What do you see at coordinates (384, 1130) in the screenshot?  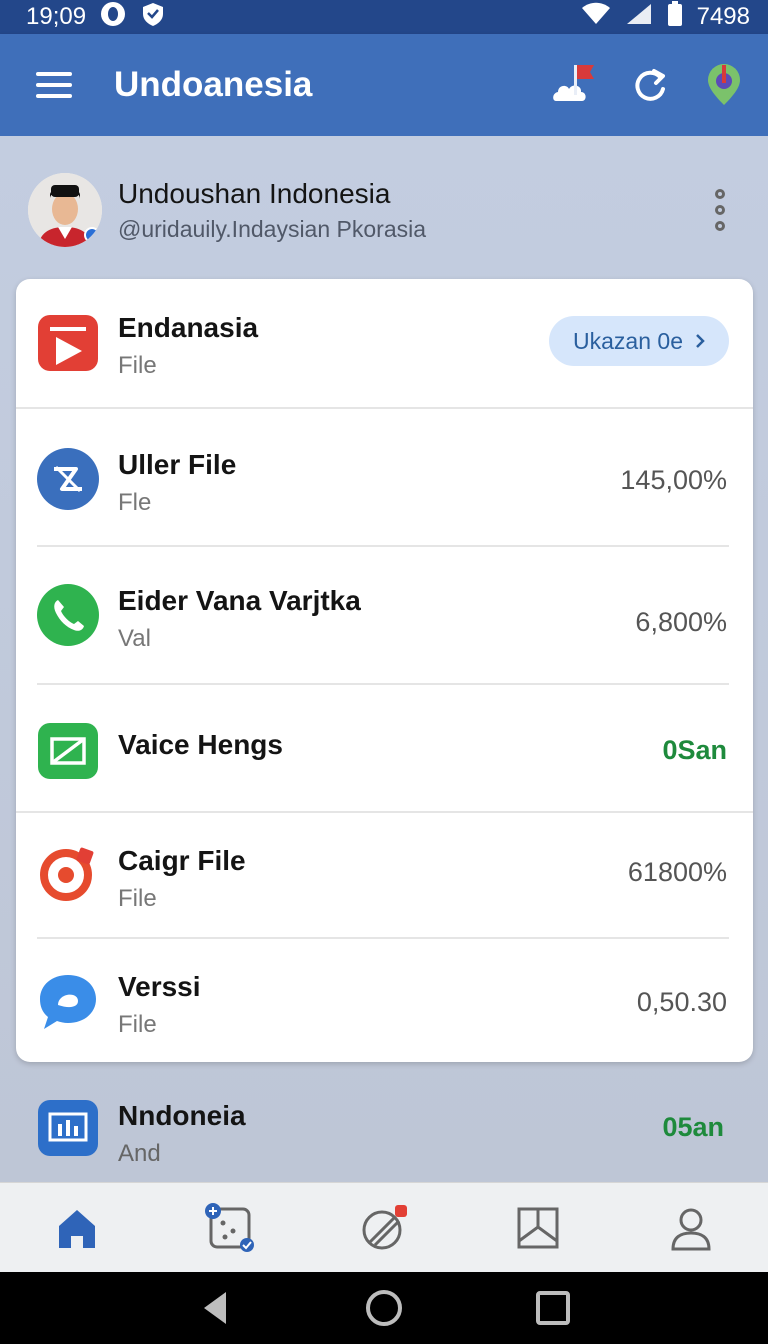 I see `list-item: Nndoneia And 05an` at bounding box center [384, 1130].